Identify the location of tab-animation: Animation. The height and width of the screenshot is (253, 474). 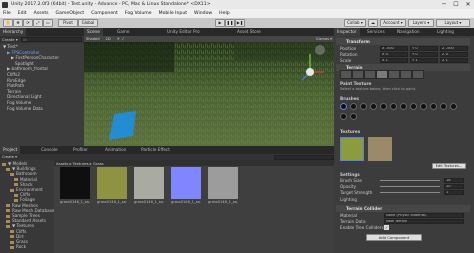
(115, 150).